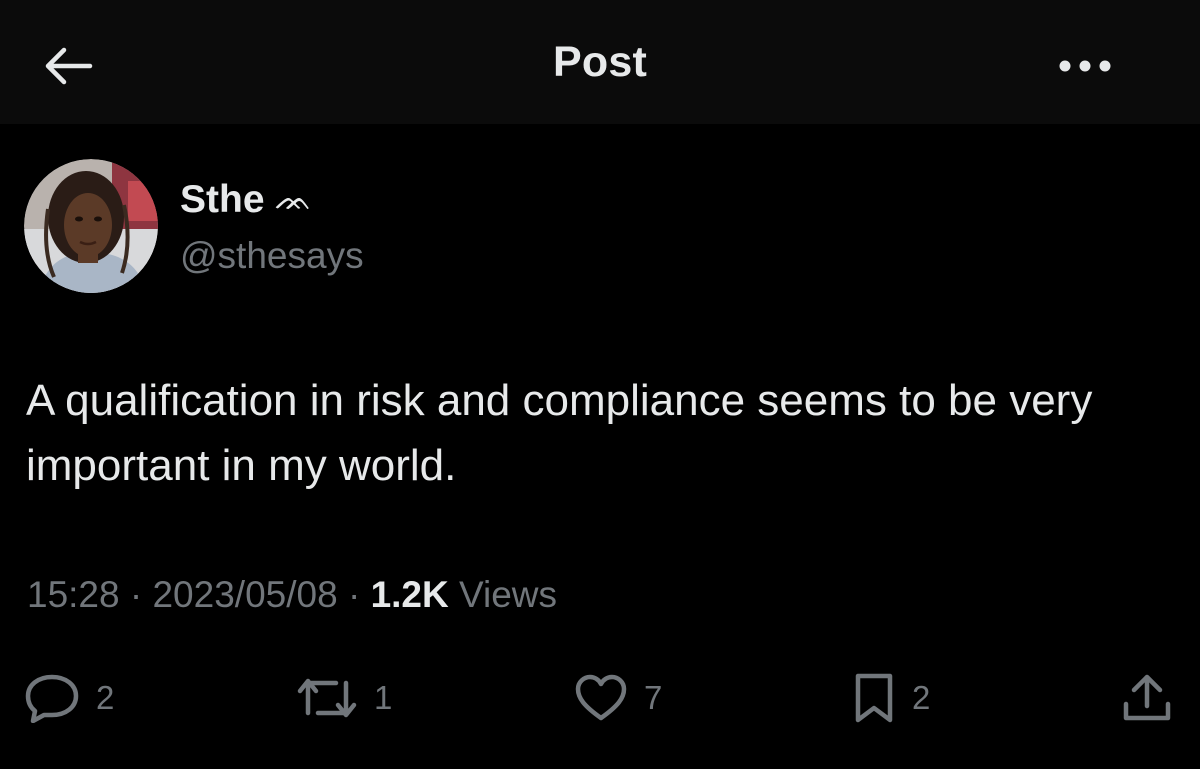 This screenshot has width=1200, height=769. I want to click on like-button: 7, so click(618, 698).